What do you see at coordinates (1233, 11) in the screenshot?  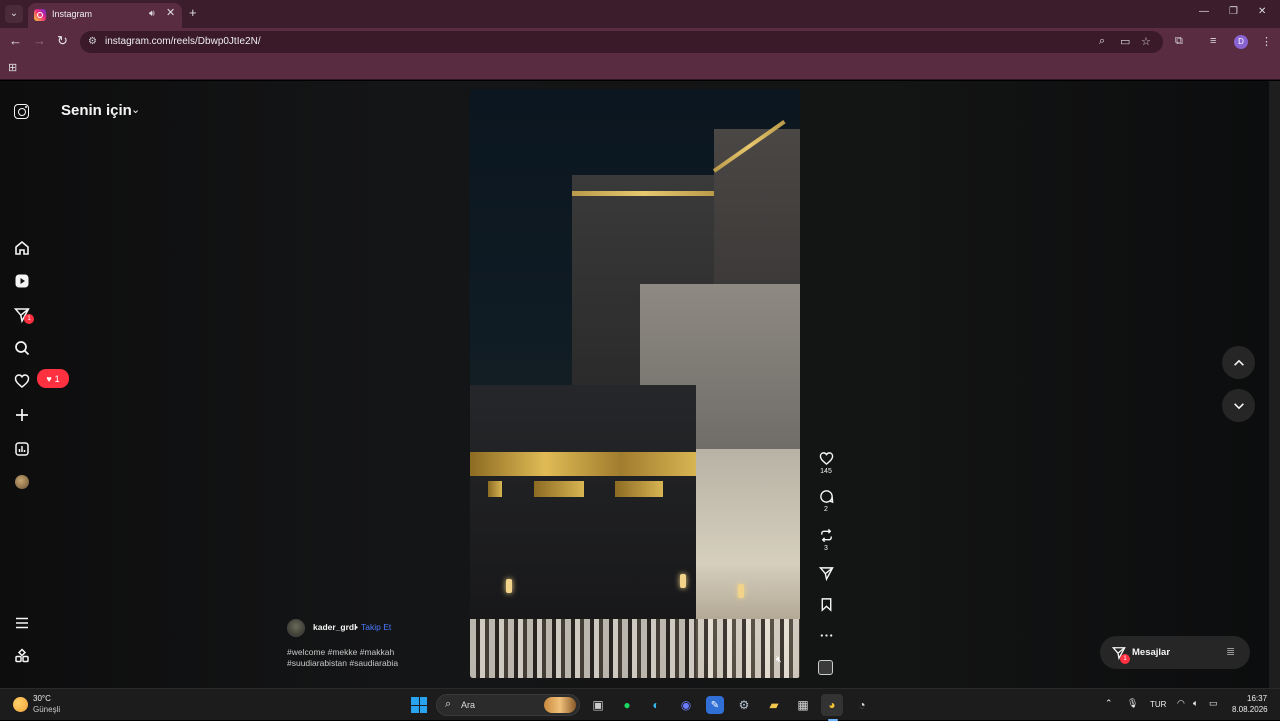 I see `restore-button: ❐` at bounding box center [1233, 11].